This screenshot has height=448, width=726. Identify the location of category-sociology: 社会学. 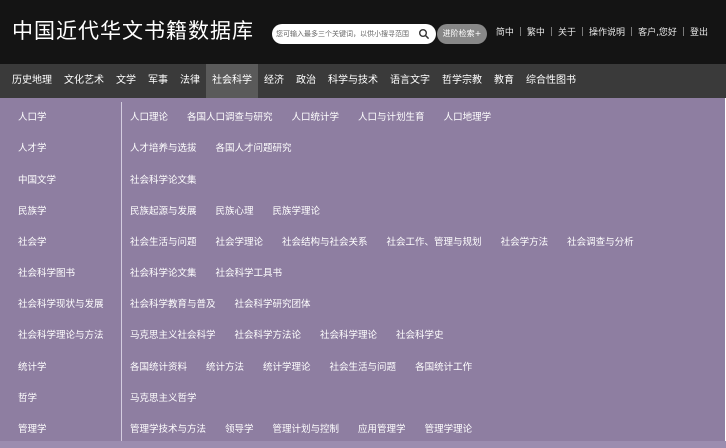
(32, 241).